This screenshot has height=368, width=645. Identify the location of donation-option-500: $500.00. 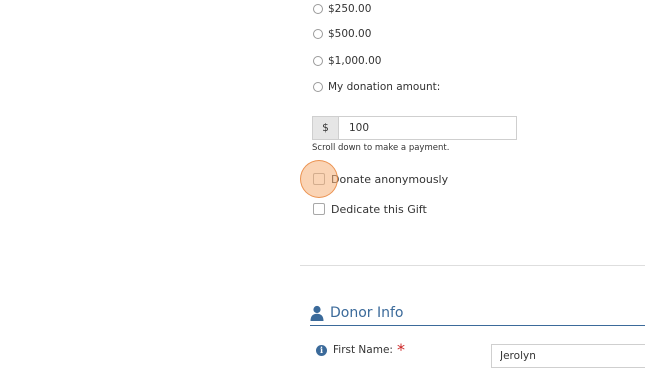
(342, 34).